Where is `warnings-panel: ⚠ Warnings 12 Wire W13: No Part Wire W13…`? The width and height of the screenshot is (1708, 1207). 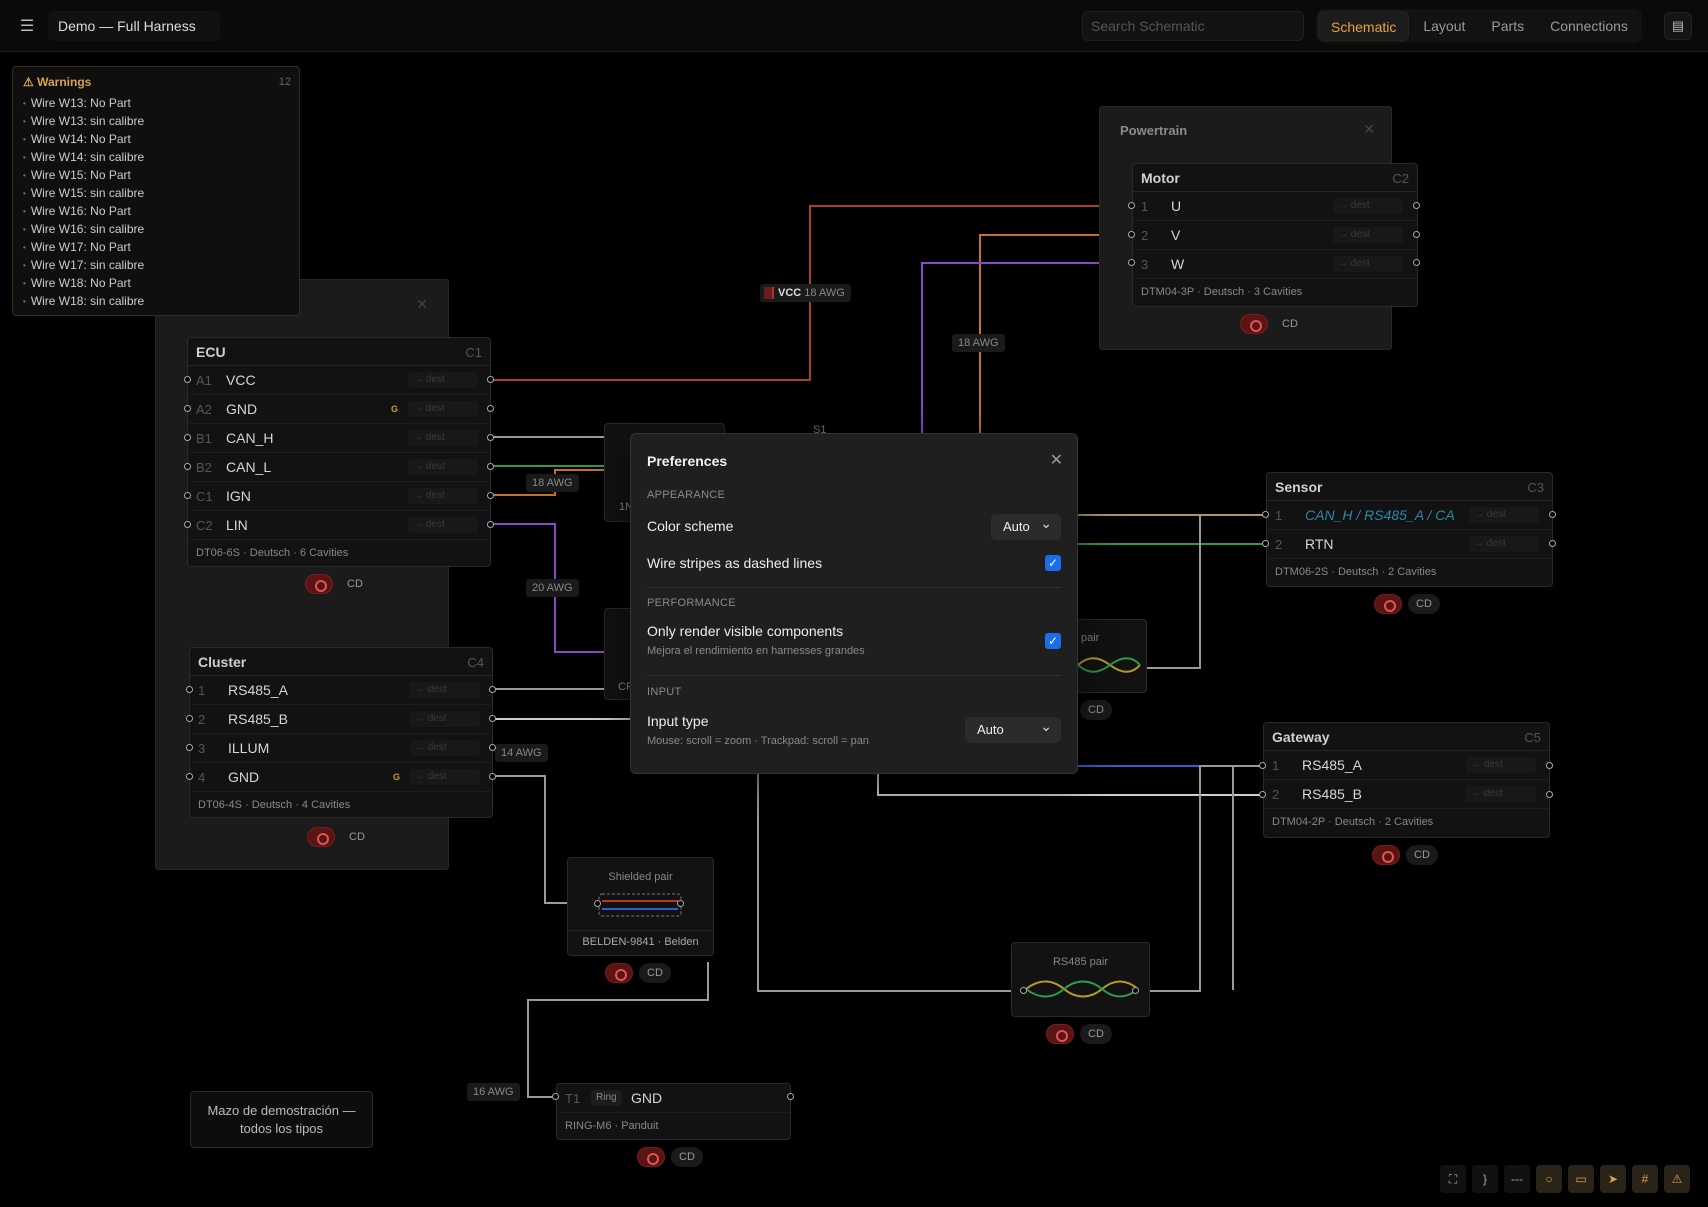 warnings-panel: ⚠ Warnings 12 Wire W13: No Part Wire W13… is located at coordinates (156, 191).